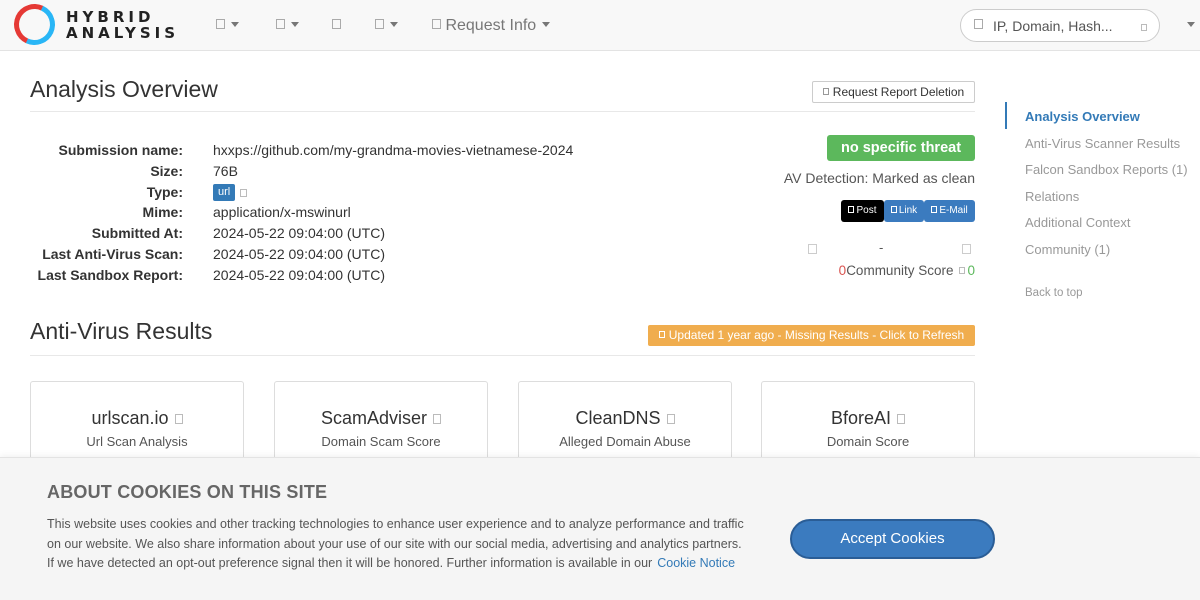 This screenshot has width=1200, height=600. I want to click on nav-menu-3-icon, so click(336, 24).